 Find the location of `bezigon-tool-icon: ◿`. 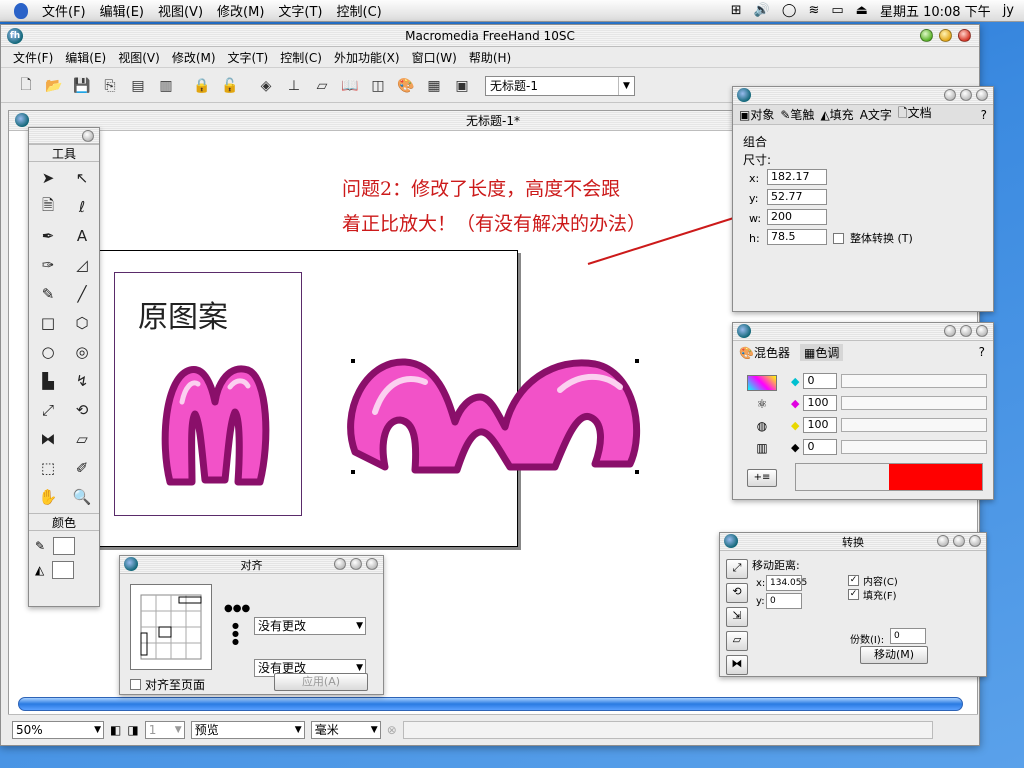

bezigon-tool-icon: ◿ is located at coordinates (82, 265).